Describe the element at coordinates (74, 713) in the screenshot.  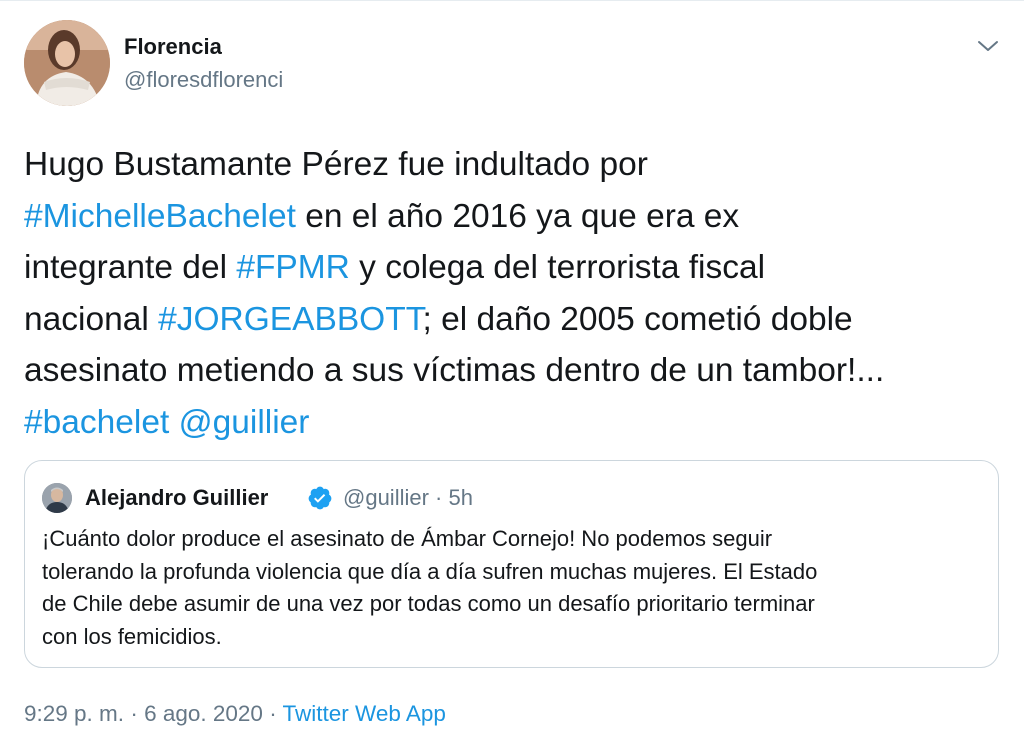
I see `tweet-time: 9:29 p. m.` at that location.